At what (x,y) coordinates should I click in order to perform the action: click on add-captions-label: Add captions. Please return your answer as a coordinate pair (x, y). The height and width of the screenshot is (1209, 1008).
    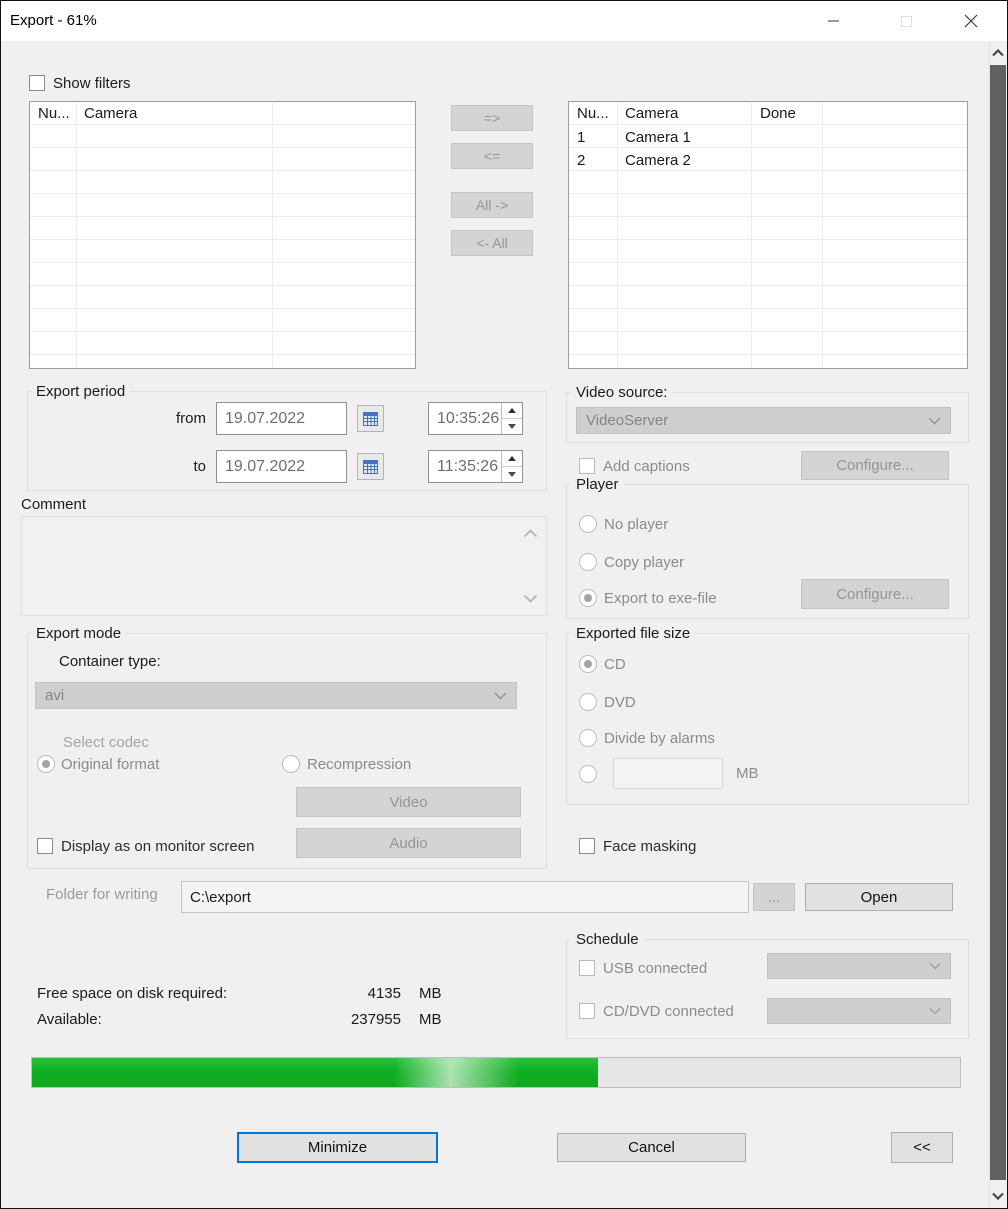
    Looking at the image, I should click on (646, 466).